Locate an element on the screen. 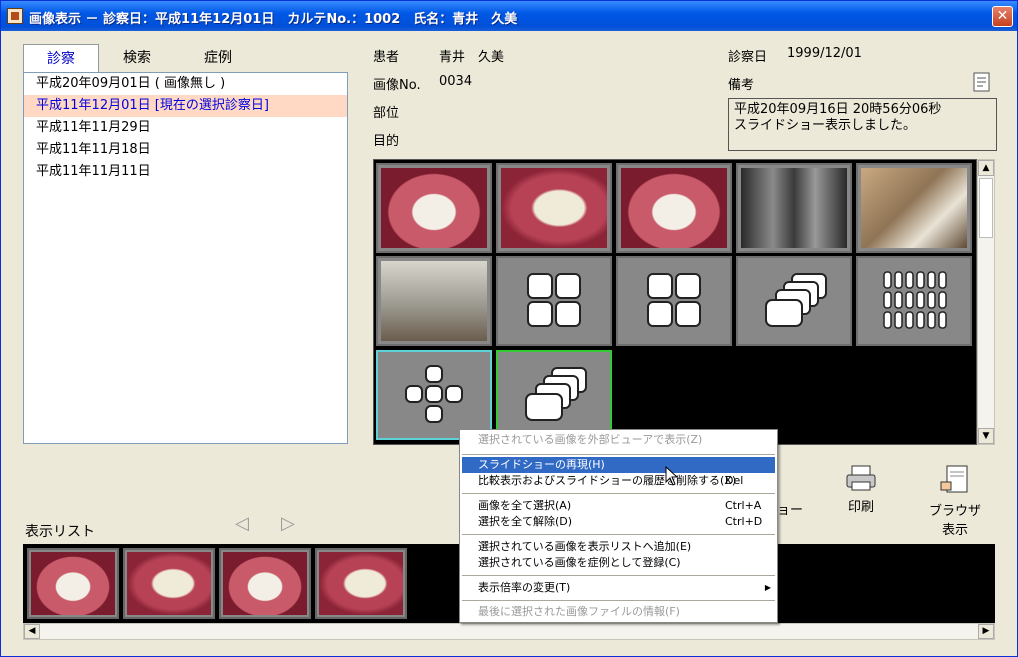 This screenshot has height=657, width=1018. printer-icon is located at coordinates (861, 478).